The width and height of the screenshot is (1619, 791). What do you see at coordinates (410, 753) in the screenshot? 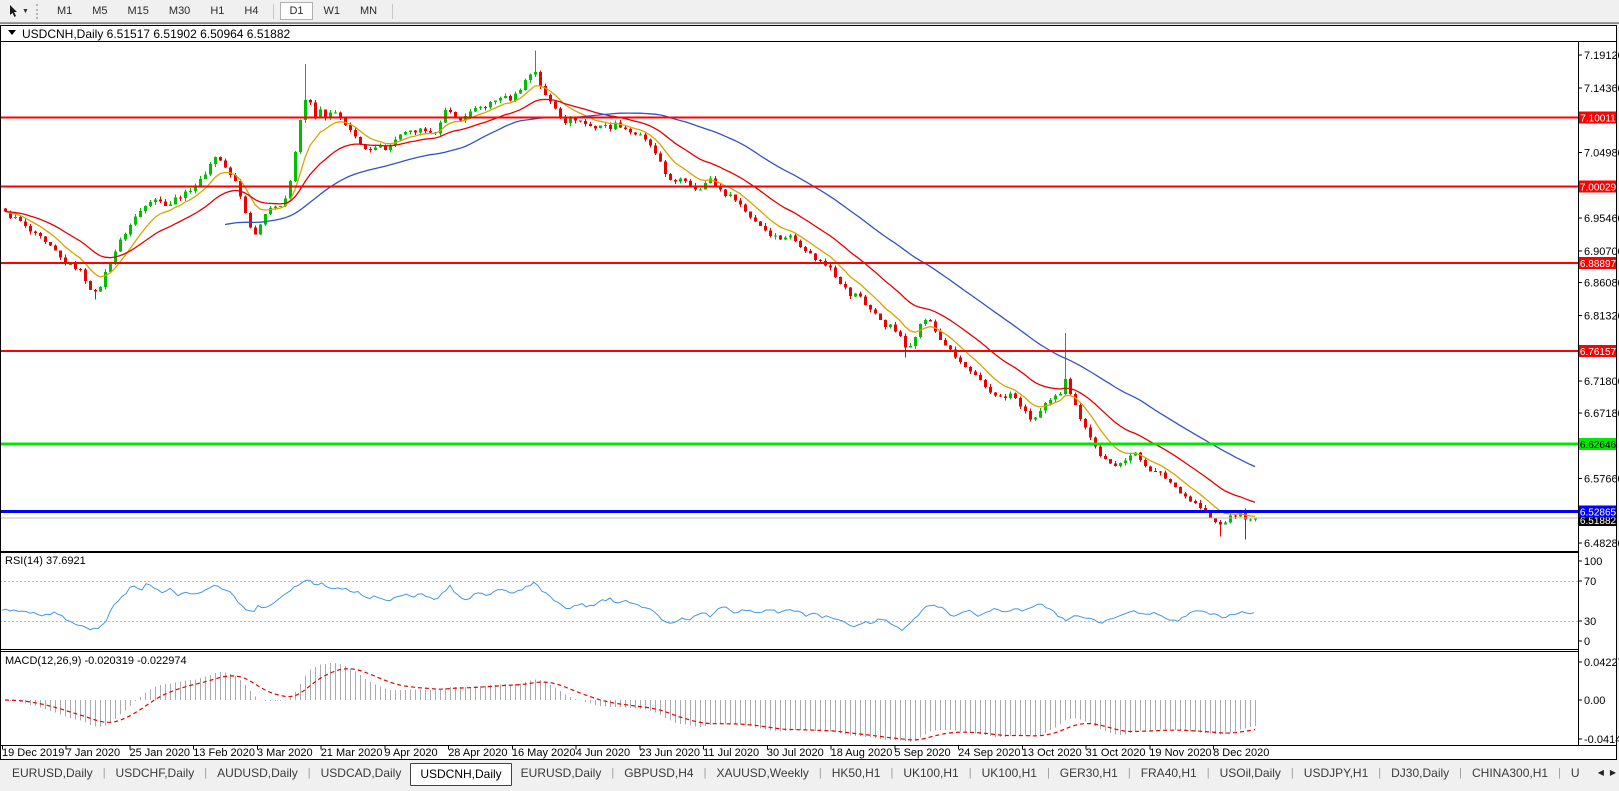
I see `svg-text: 9 Apr 2020` at bounding box center [410, 753].